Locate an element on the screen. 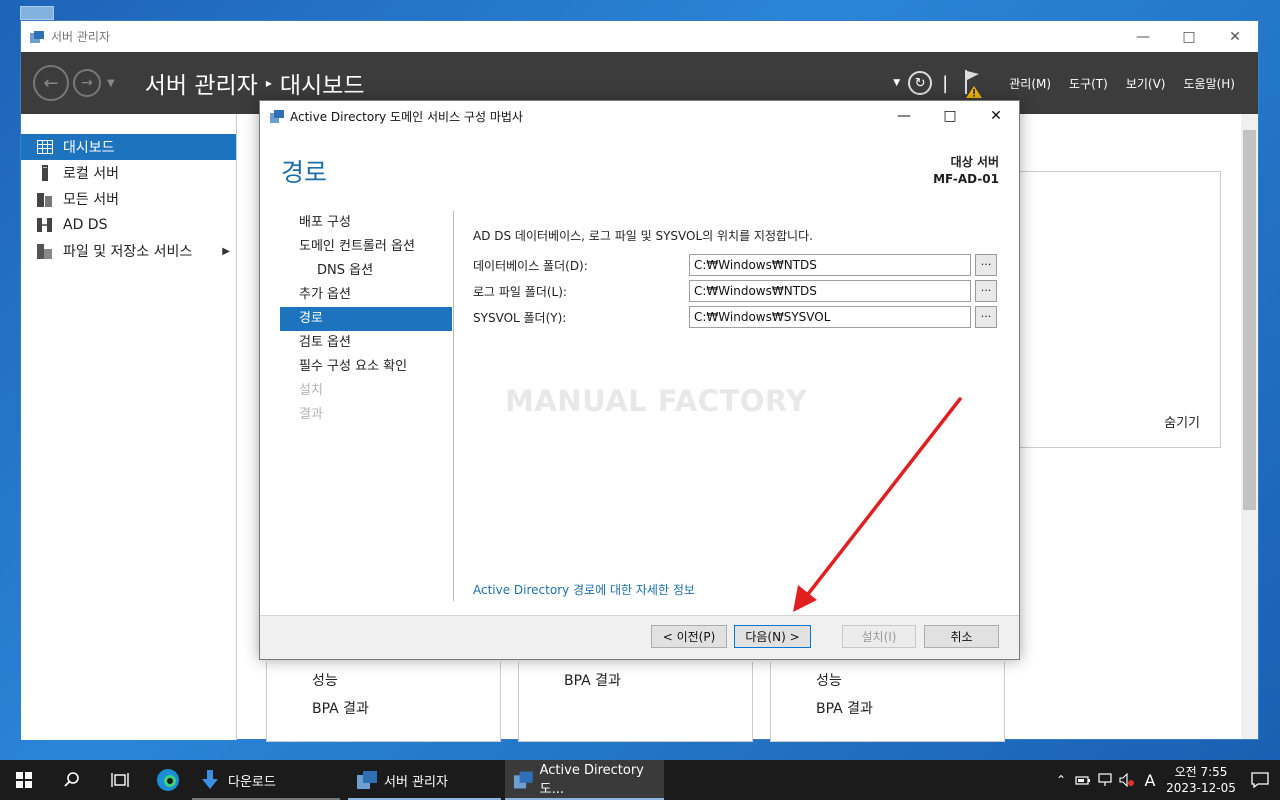  task-view-icon is located at coordinates (120, 780).